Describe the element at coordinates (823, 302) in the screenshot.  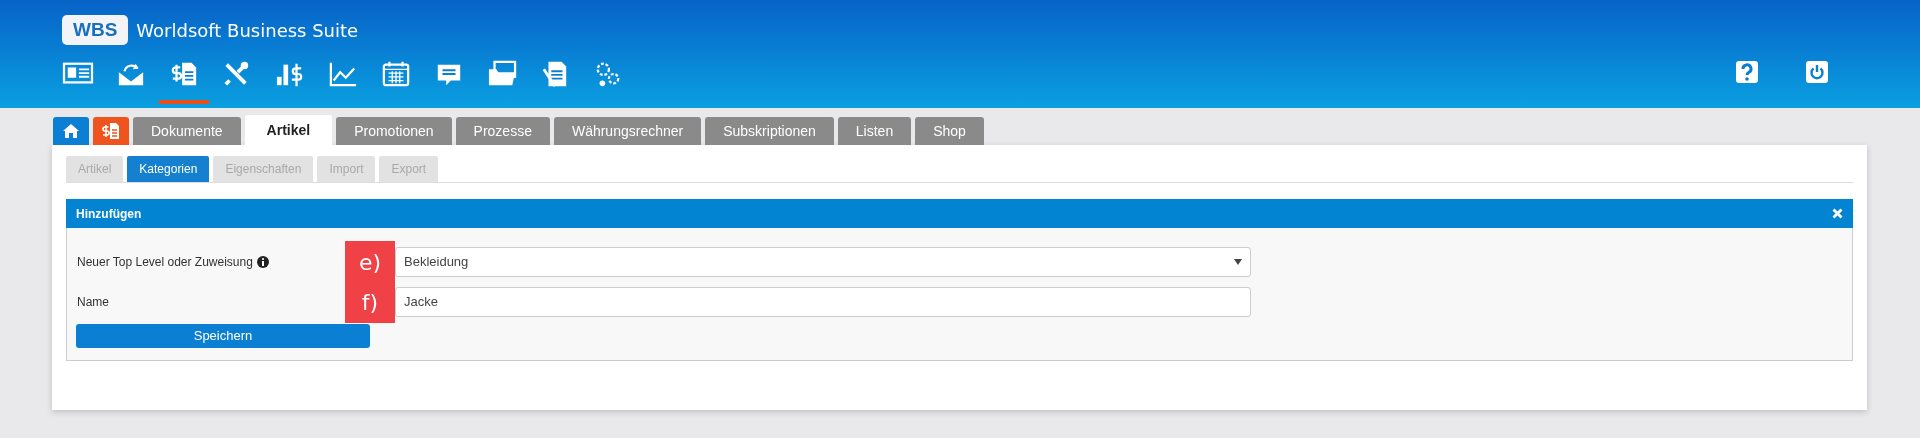
I see `name-field: Jacke` at that location.